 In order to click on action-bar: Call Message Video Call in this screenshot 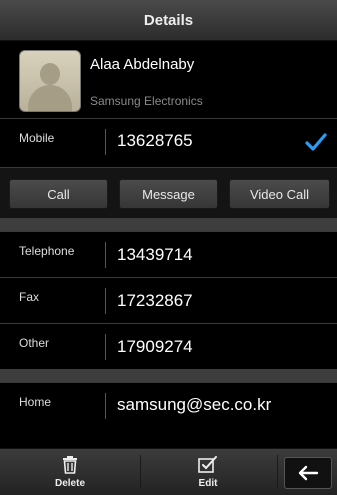, I will do `click(168, 192)`.